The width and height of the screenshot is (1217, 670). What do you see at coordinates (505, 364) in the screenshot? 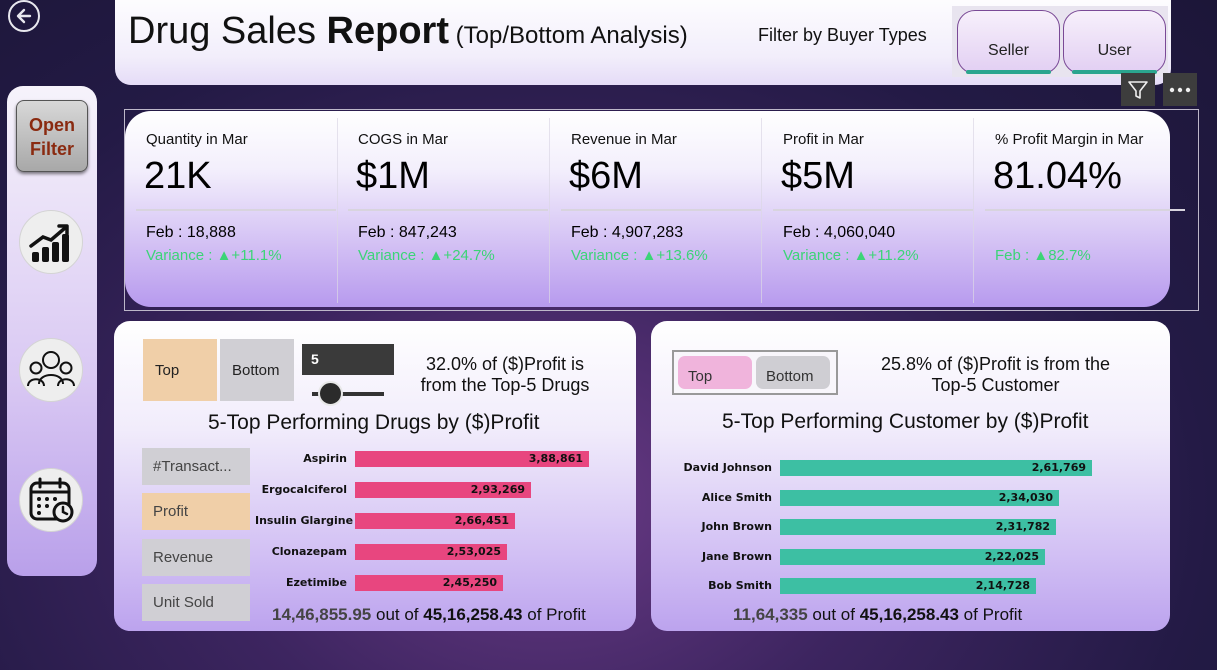
I see `share-line: 32.0% of ($)Profit is` at bounding box center [505, 364].